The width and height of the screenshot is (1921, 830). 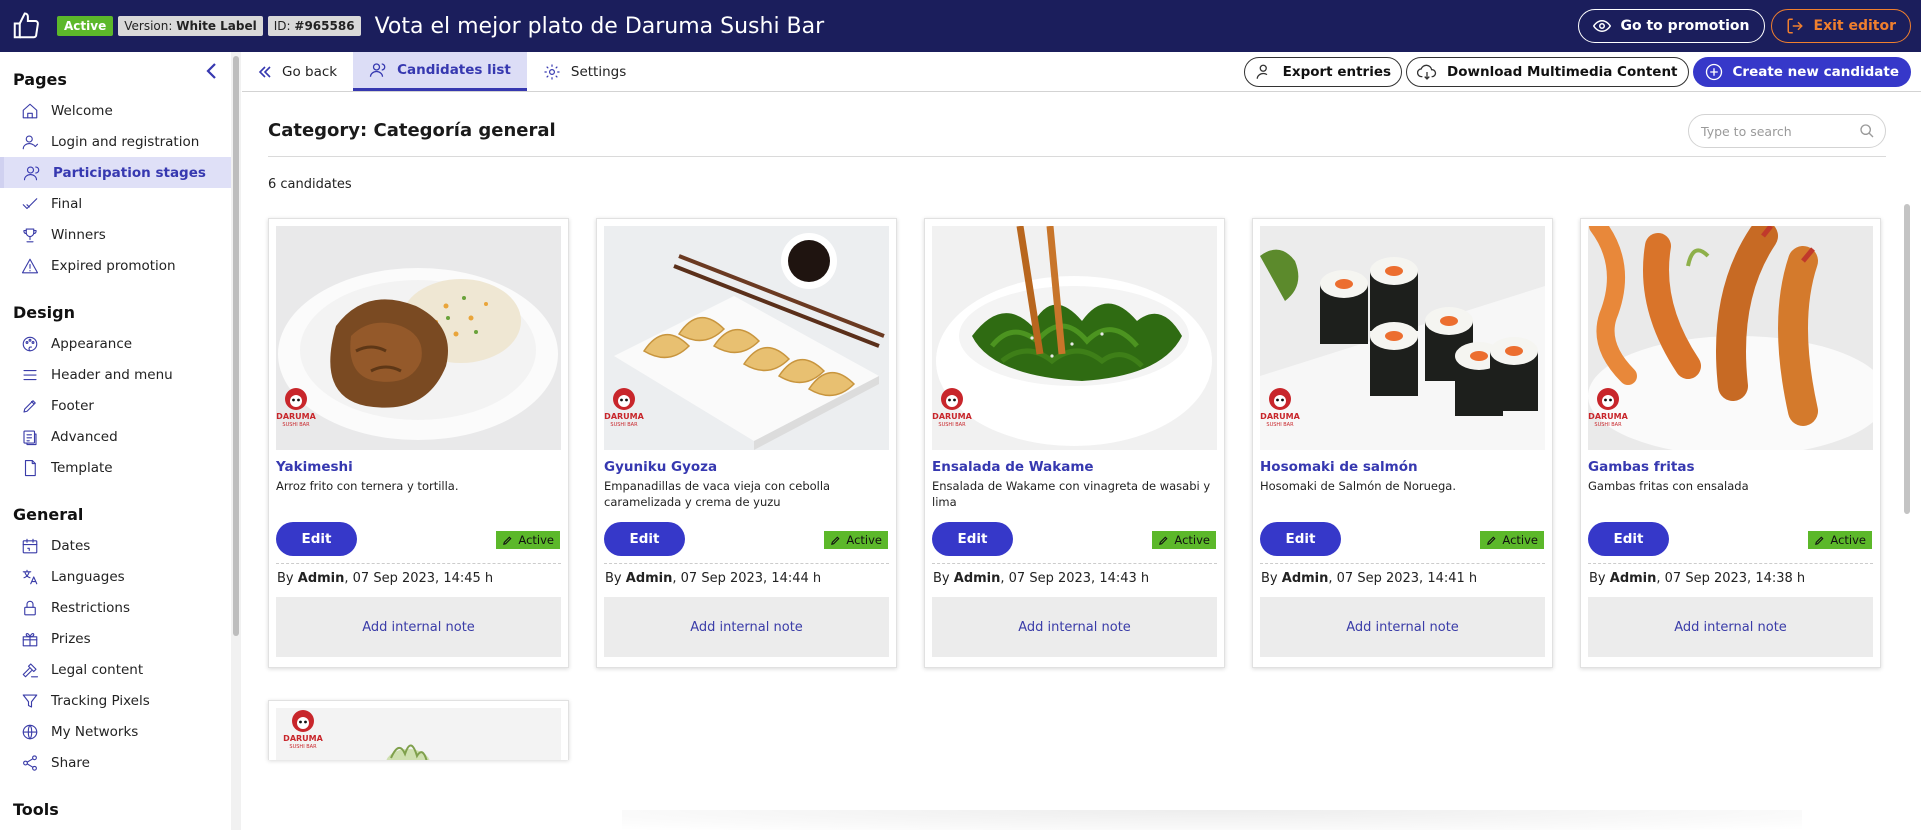 I want to click on user-export-icon, so click(x=1264, y=72).